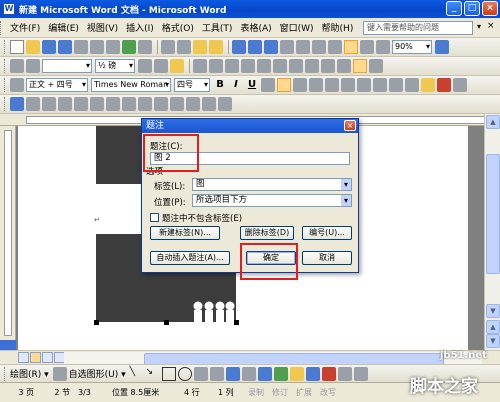 The height and width of the screenshot is (402, 500). Describe the element at coordinates (297, 27) in the screenshot. I see `menu-window: 窗口(W)` at that location.